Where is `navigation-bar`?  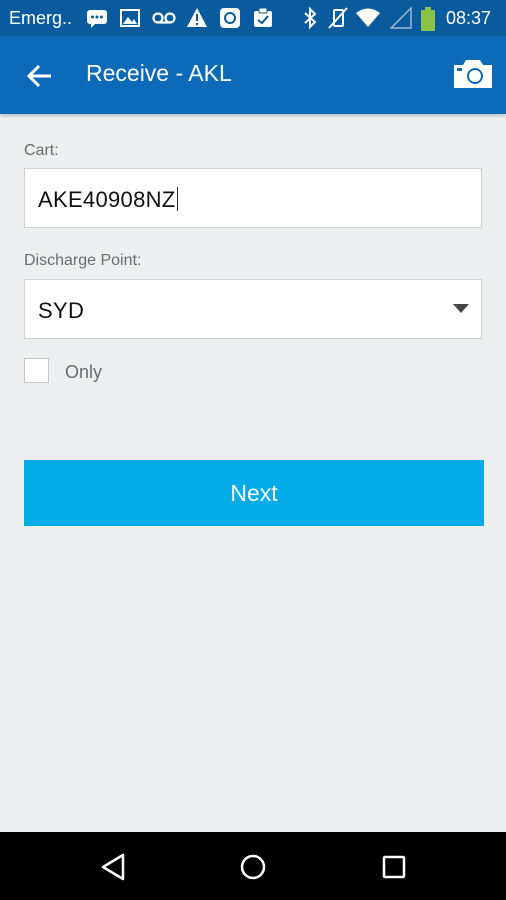
navigation-bar is located at coordinates (253, 866).